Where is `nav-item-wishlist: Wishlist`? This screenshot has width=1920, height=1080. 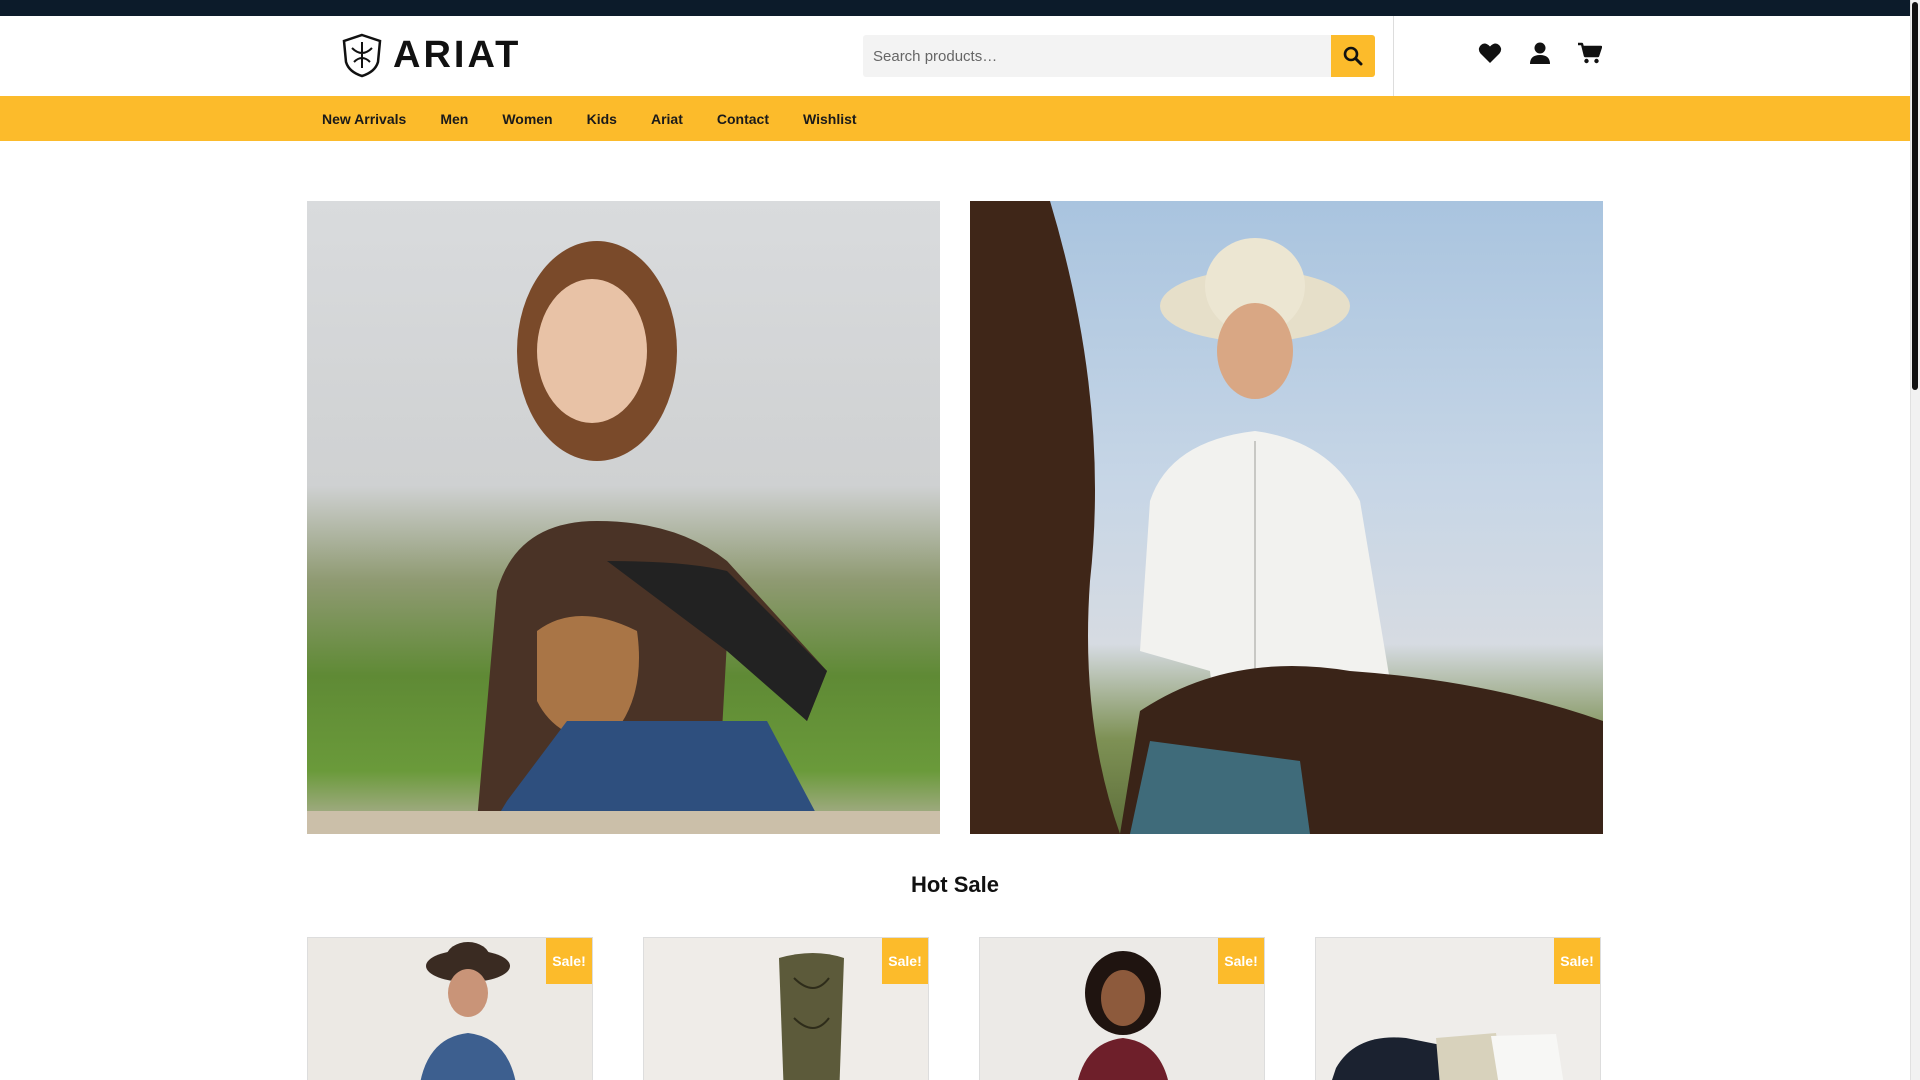
nav-item-wishlist: Wishlist is located at coordinates (830, 119).